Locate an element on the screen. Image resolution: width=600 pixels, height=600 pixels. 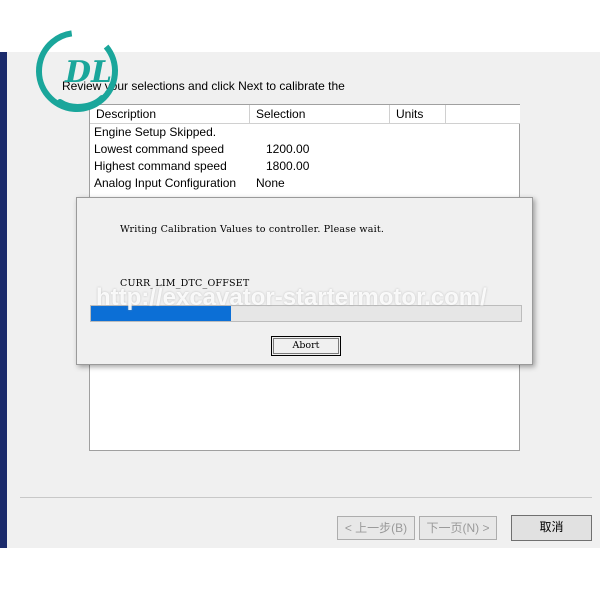
back-button: < 上一步(B) is located at coordinates (376, 528).